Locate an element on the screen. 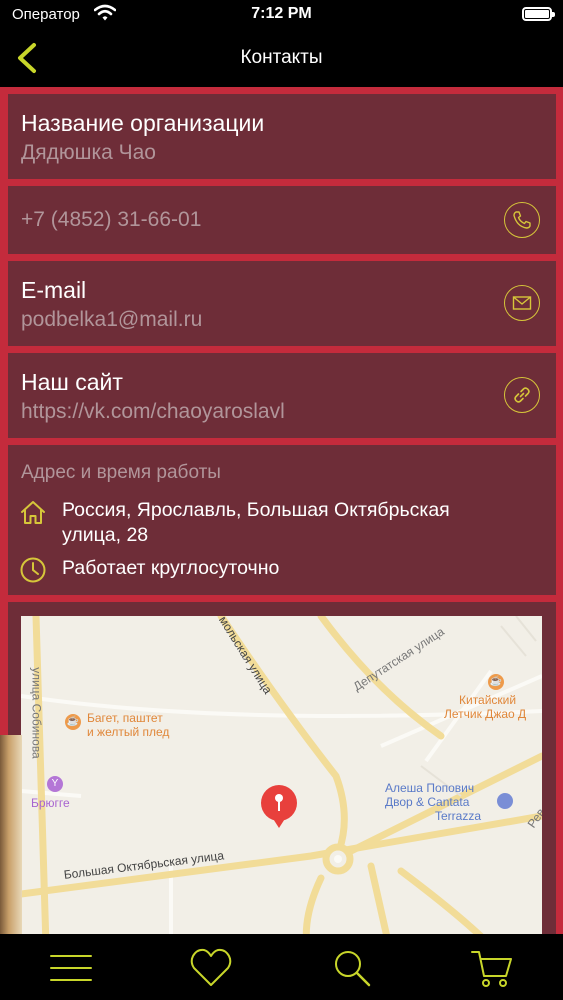  food-photo is located at coordinates (11, 834).